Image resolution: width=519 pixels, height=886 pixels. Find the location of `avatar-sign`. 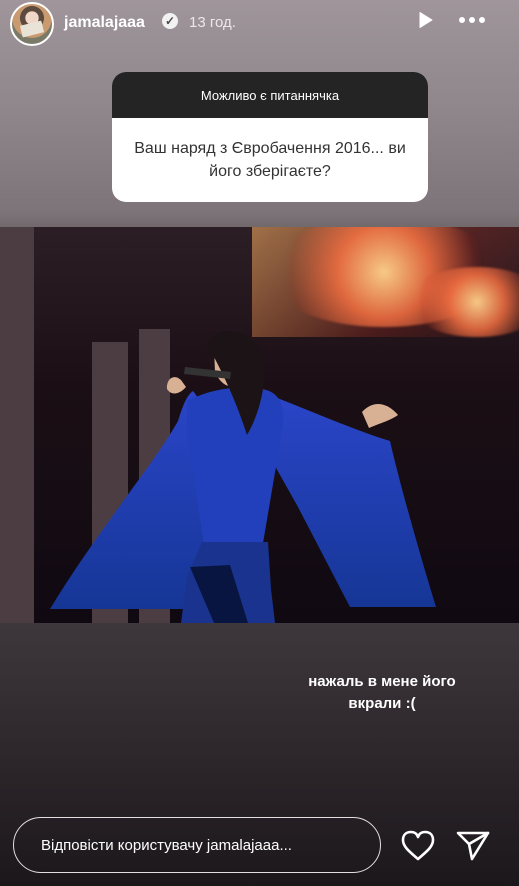

avatar-sign is located at coordinates (32, 29).